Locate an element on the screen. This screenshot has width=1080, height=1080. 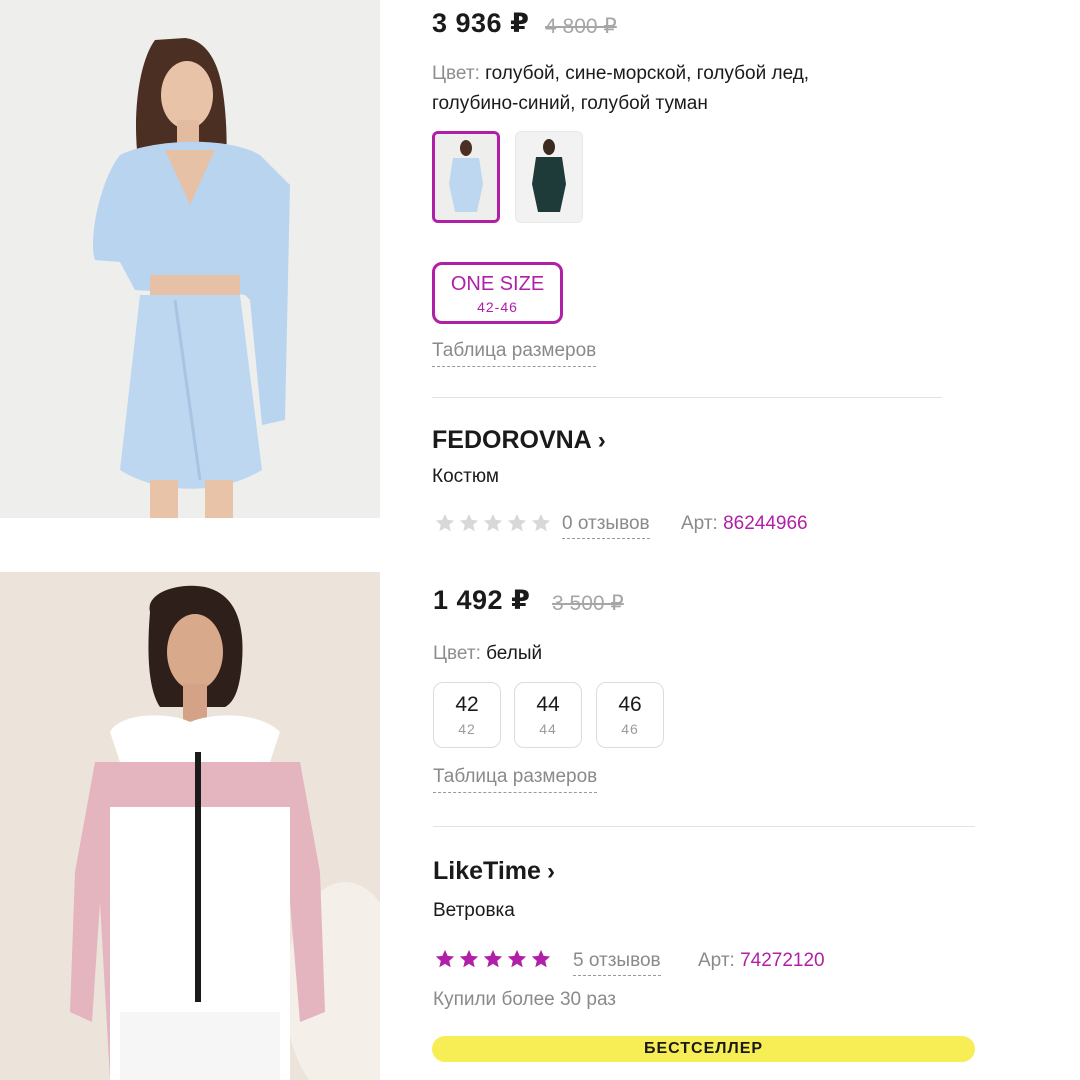
size-sub: 44 is located at coordinates (548, 729).